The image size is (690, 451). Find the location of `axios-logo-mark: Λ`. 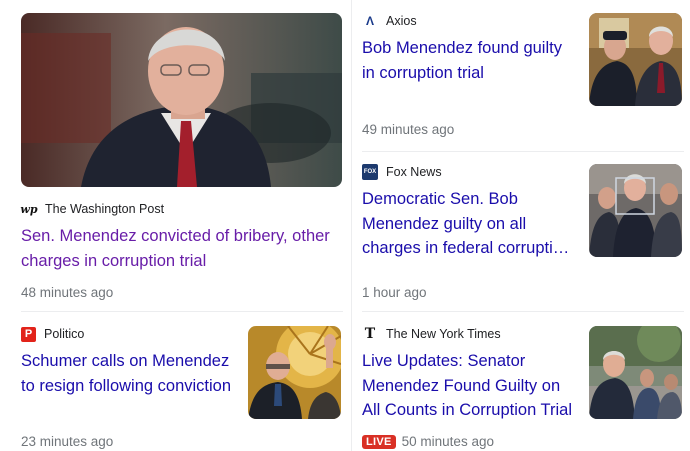

axios-logo-mark: Λ is located at coordinates (369, 21).